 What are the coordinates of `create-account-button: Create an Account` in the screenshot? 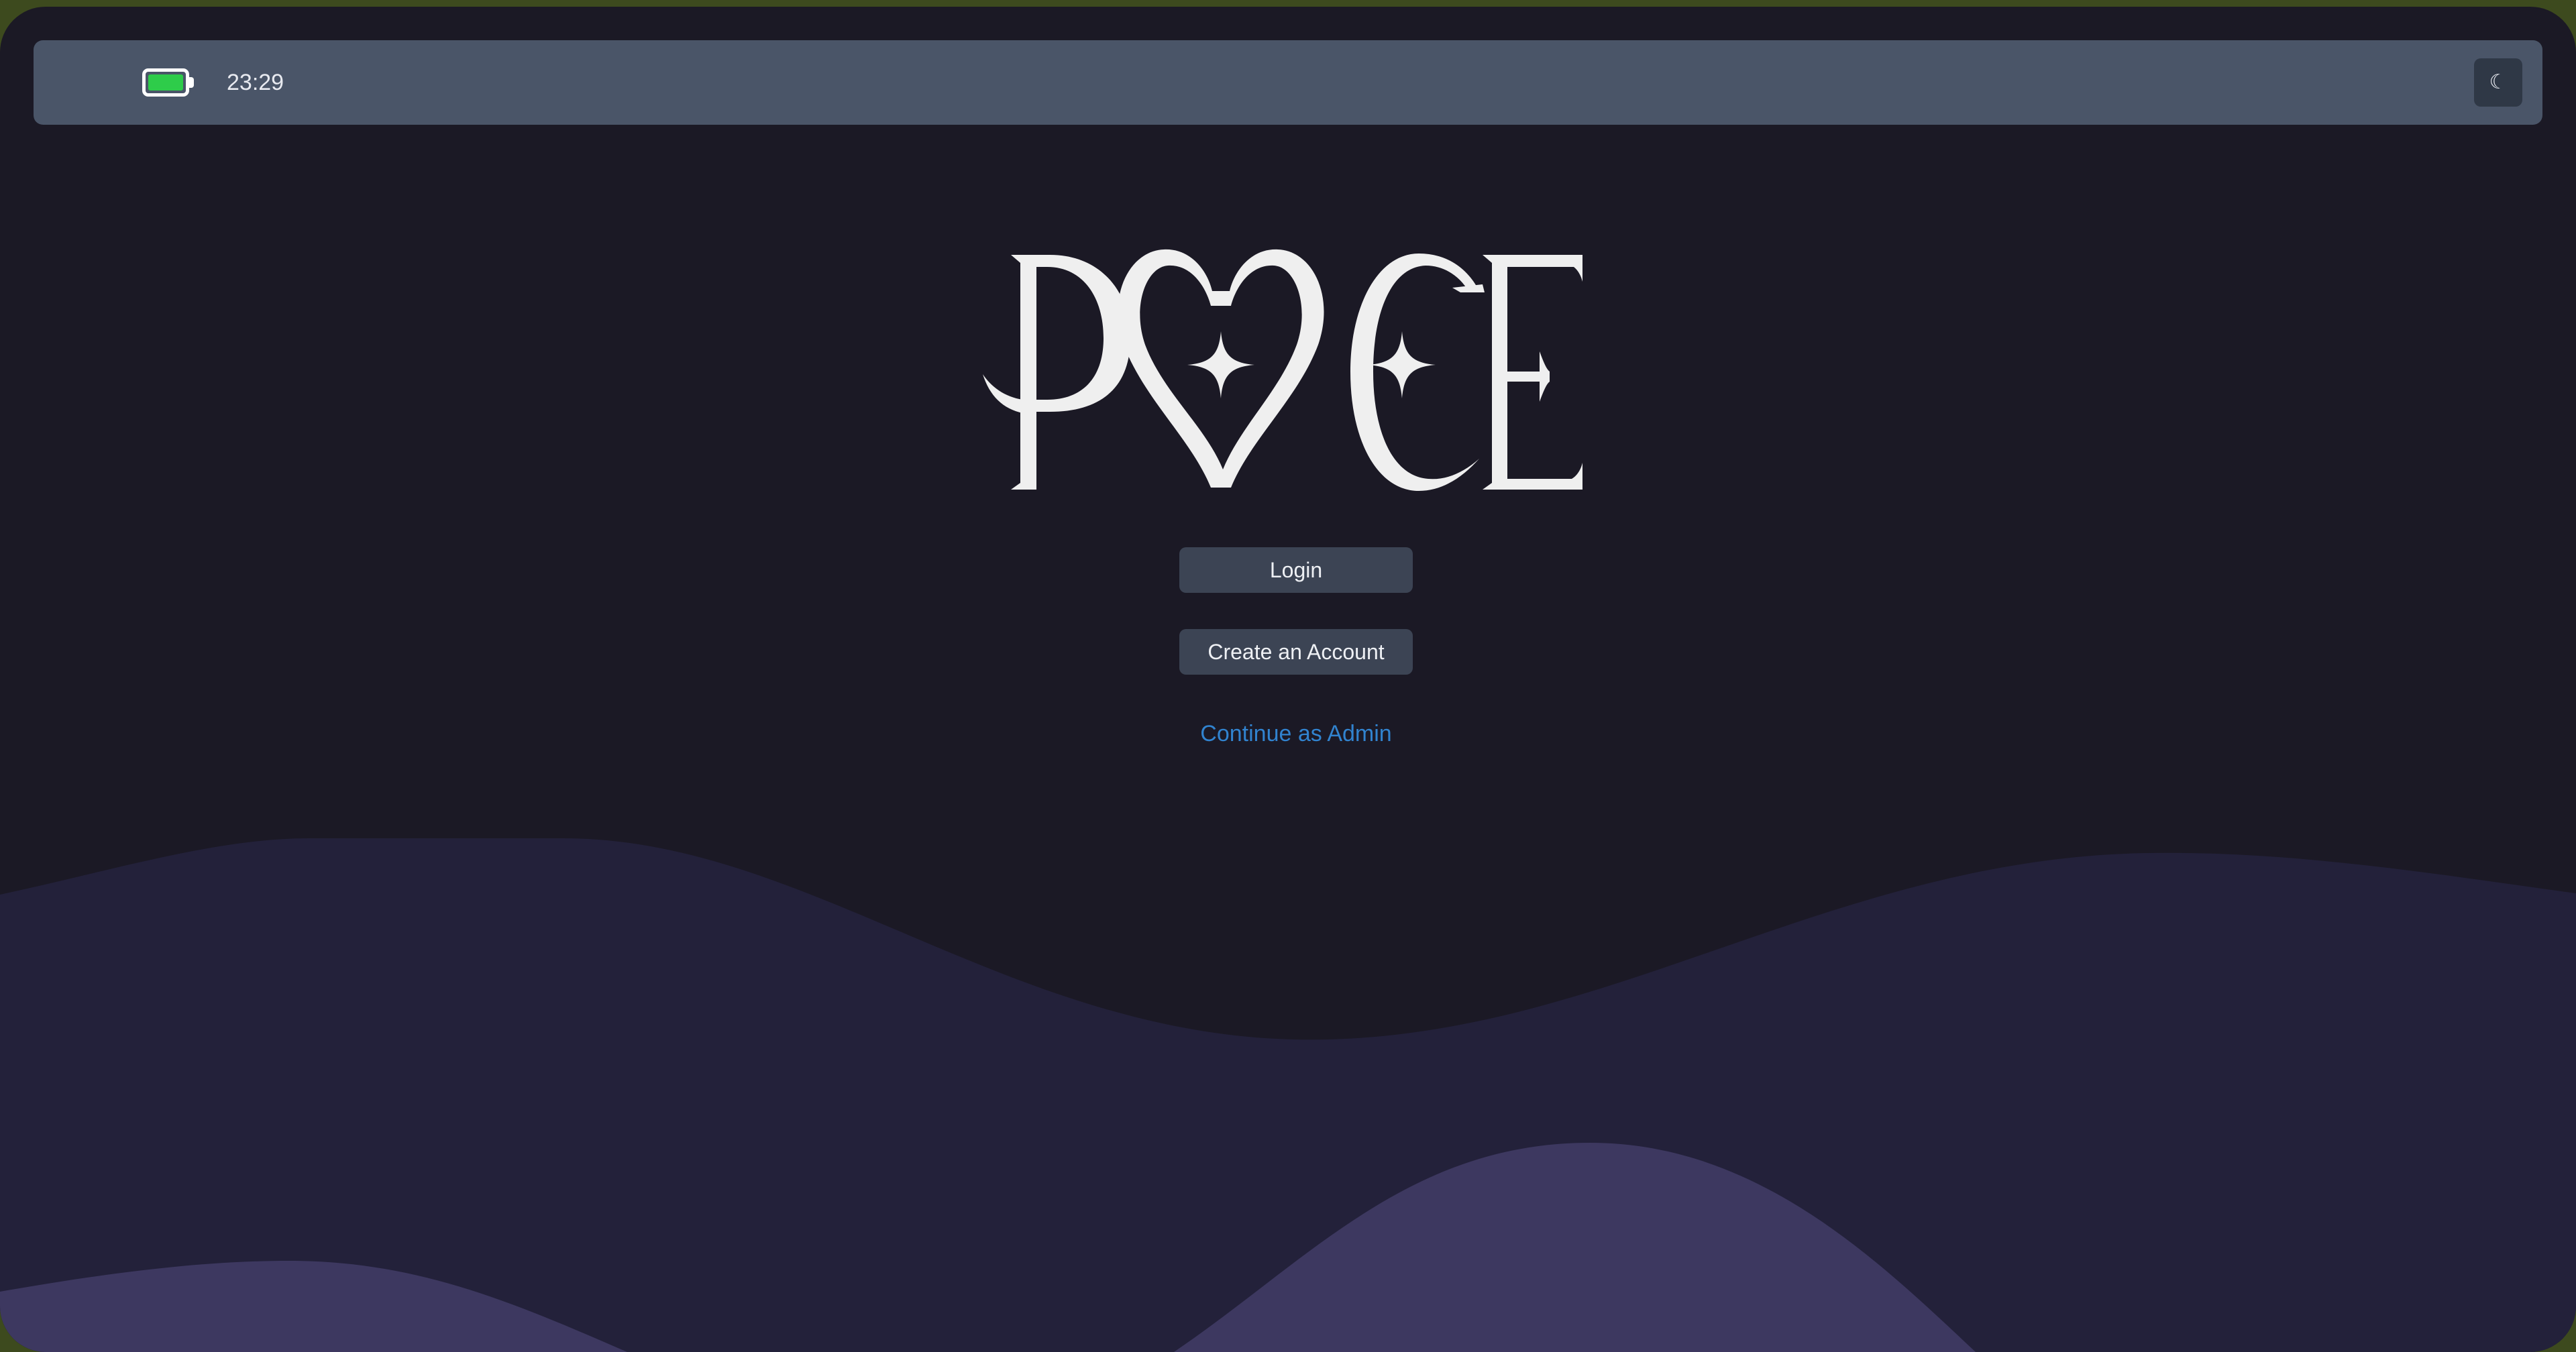 It's located at (1296, 652).